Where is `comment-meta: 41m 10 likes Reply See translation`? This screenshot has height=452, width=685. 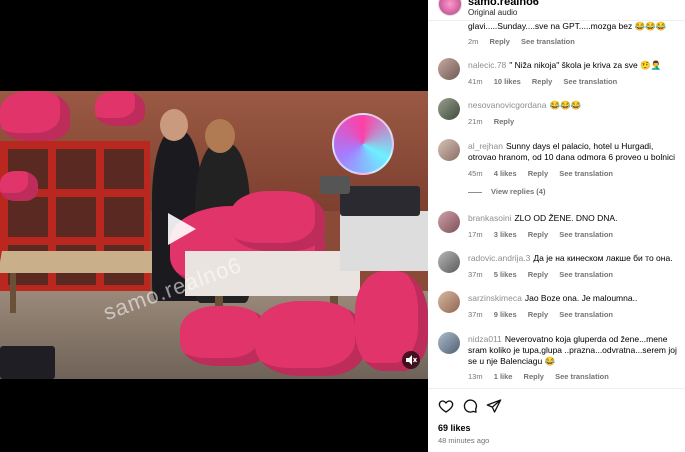
comment-meta: 41m 10 likes Reply See translation is located at coordinates (547, 81).